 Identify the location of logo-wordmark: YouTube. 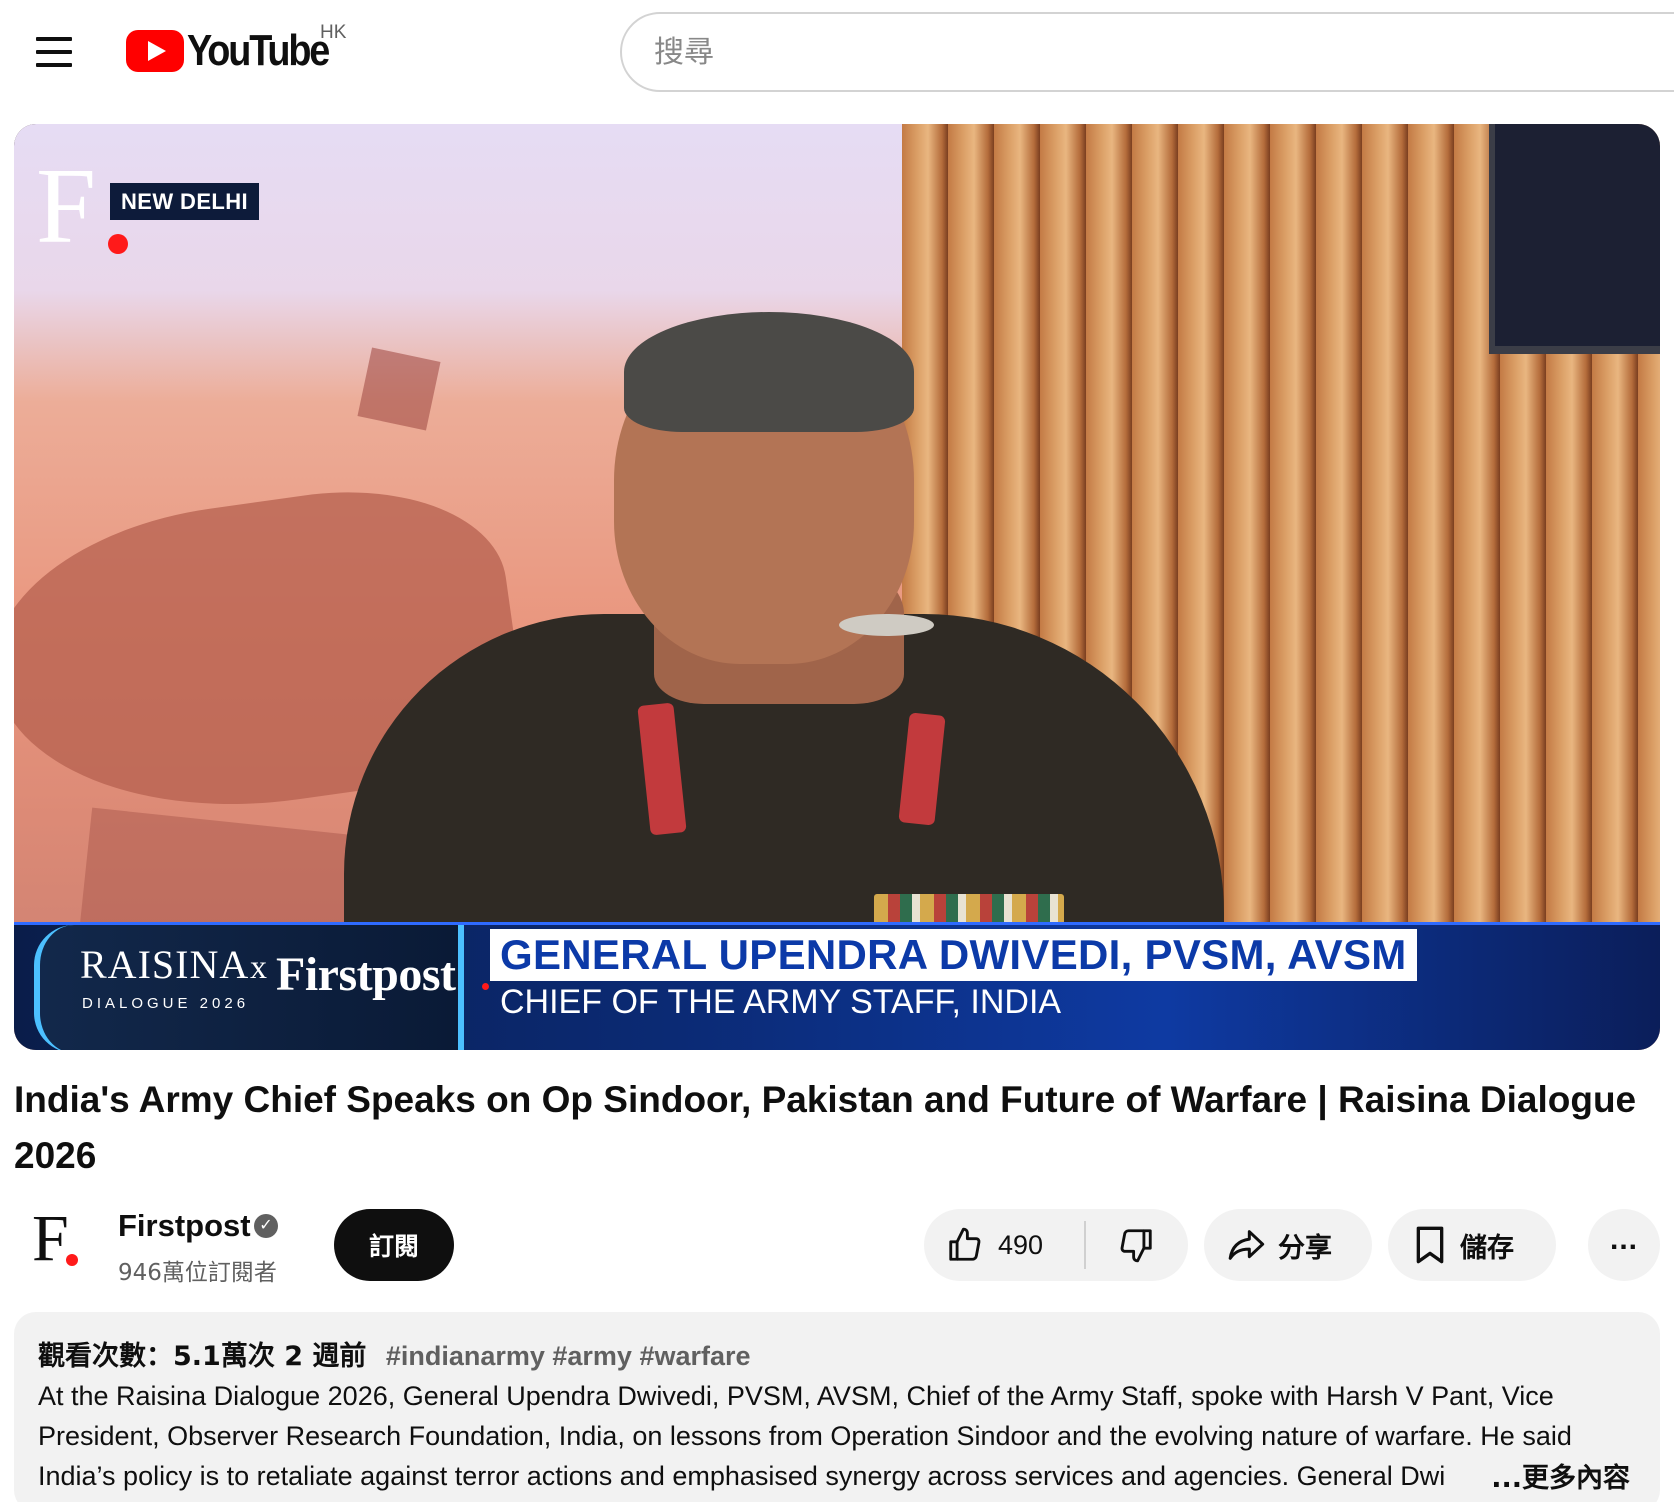
(258, 50).